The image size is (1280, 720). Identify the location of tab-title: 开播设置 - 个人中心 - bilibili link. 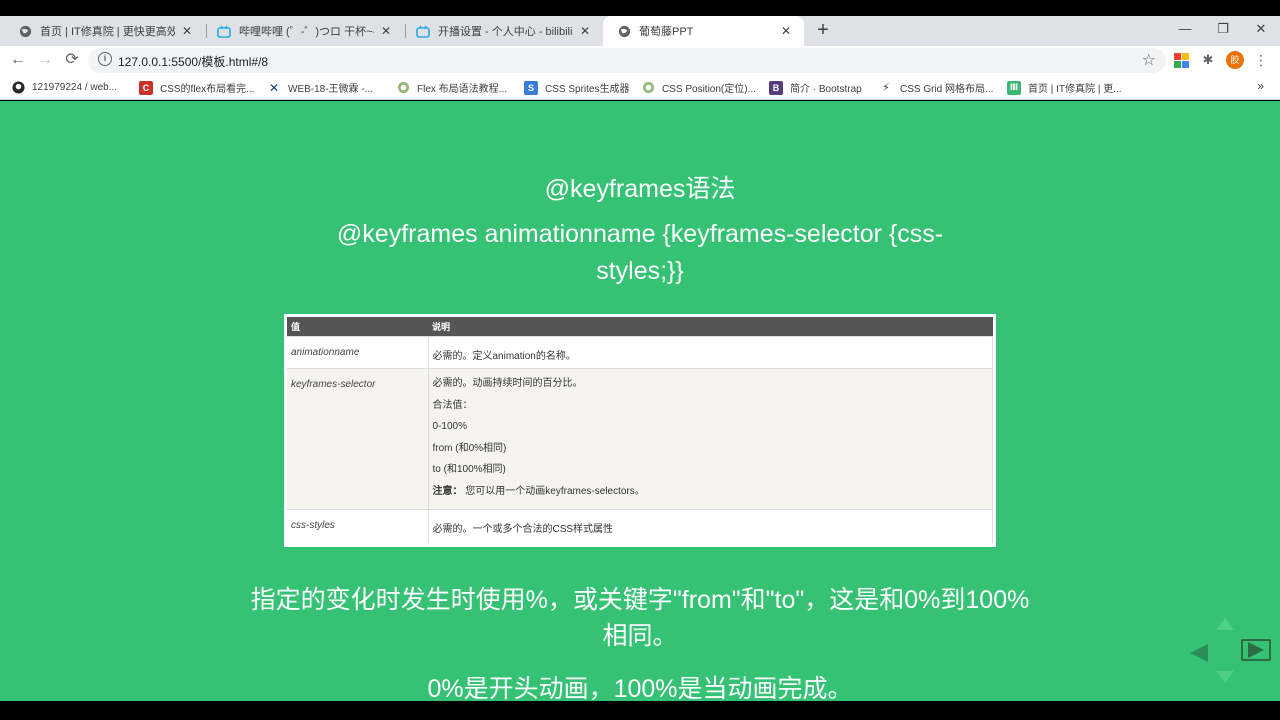
(505, 32).